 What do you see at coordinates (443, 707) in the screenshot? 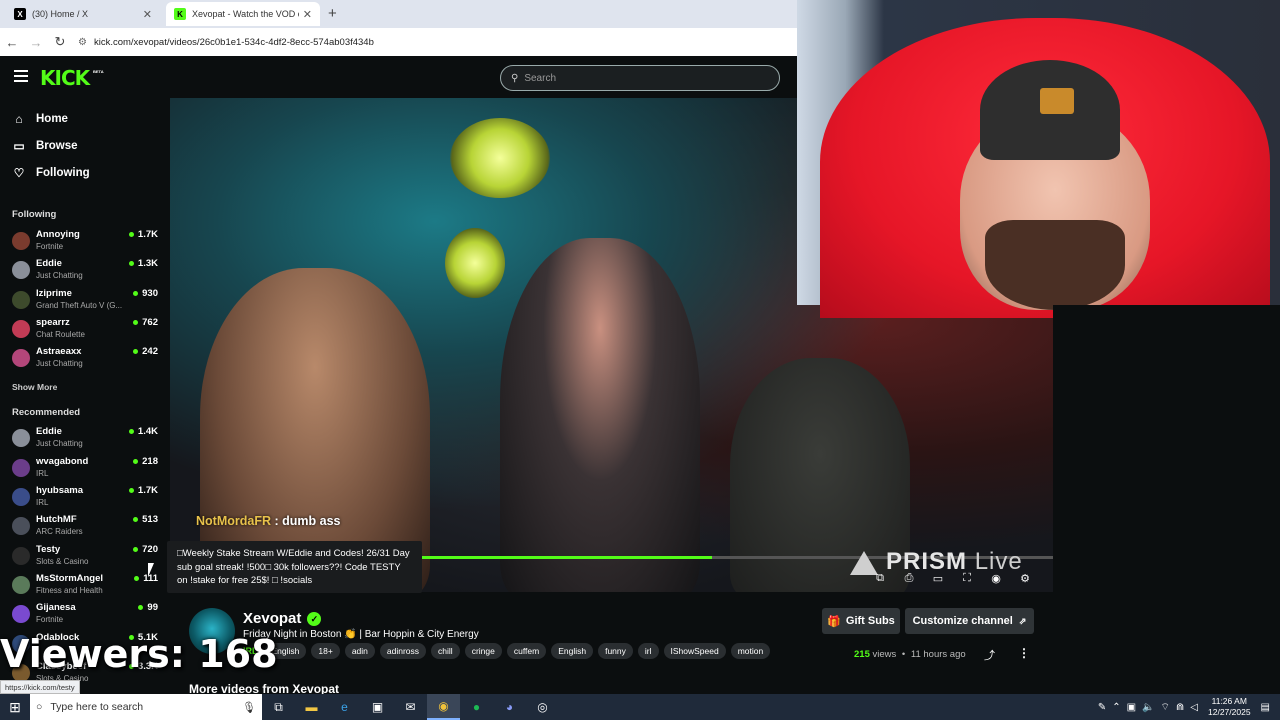
I see `chrome-icon: ◉` at bounding box center [443, 707].